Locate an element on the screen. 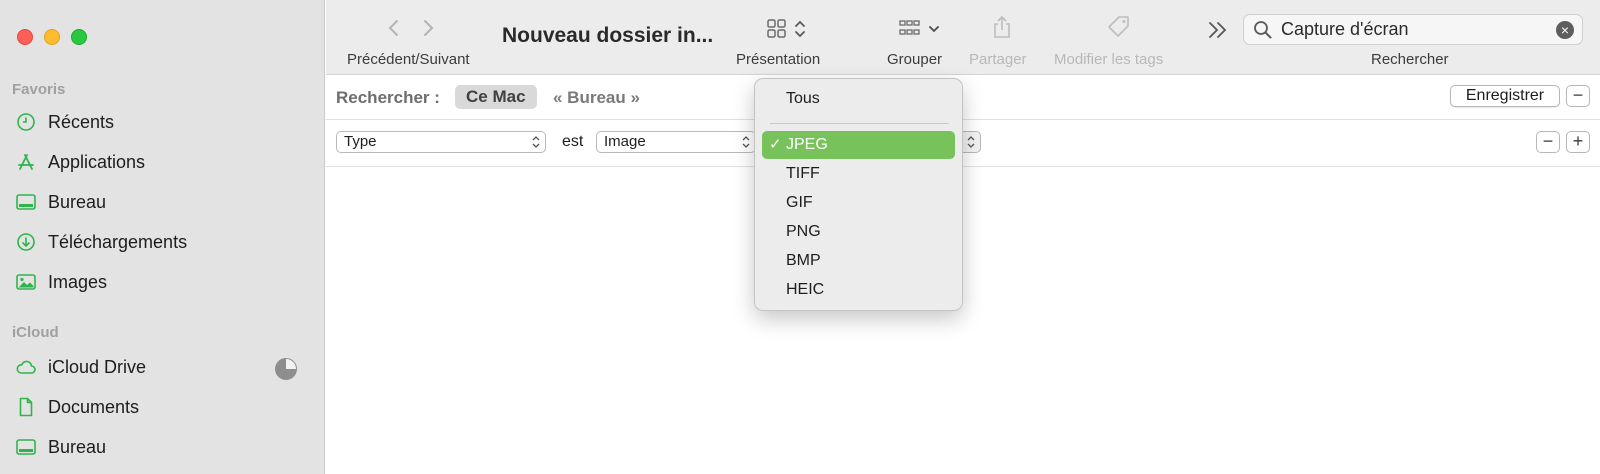 The image size is (1600, 474). menu-separator is located at coordinates (859, 123).